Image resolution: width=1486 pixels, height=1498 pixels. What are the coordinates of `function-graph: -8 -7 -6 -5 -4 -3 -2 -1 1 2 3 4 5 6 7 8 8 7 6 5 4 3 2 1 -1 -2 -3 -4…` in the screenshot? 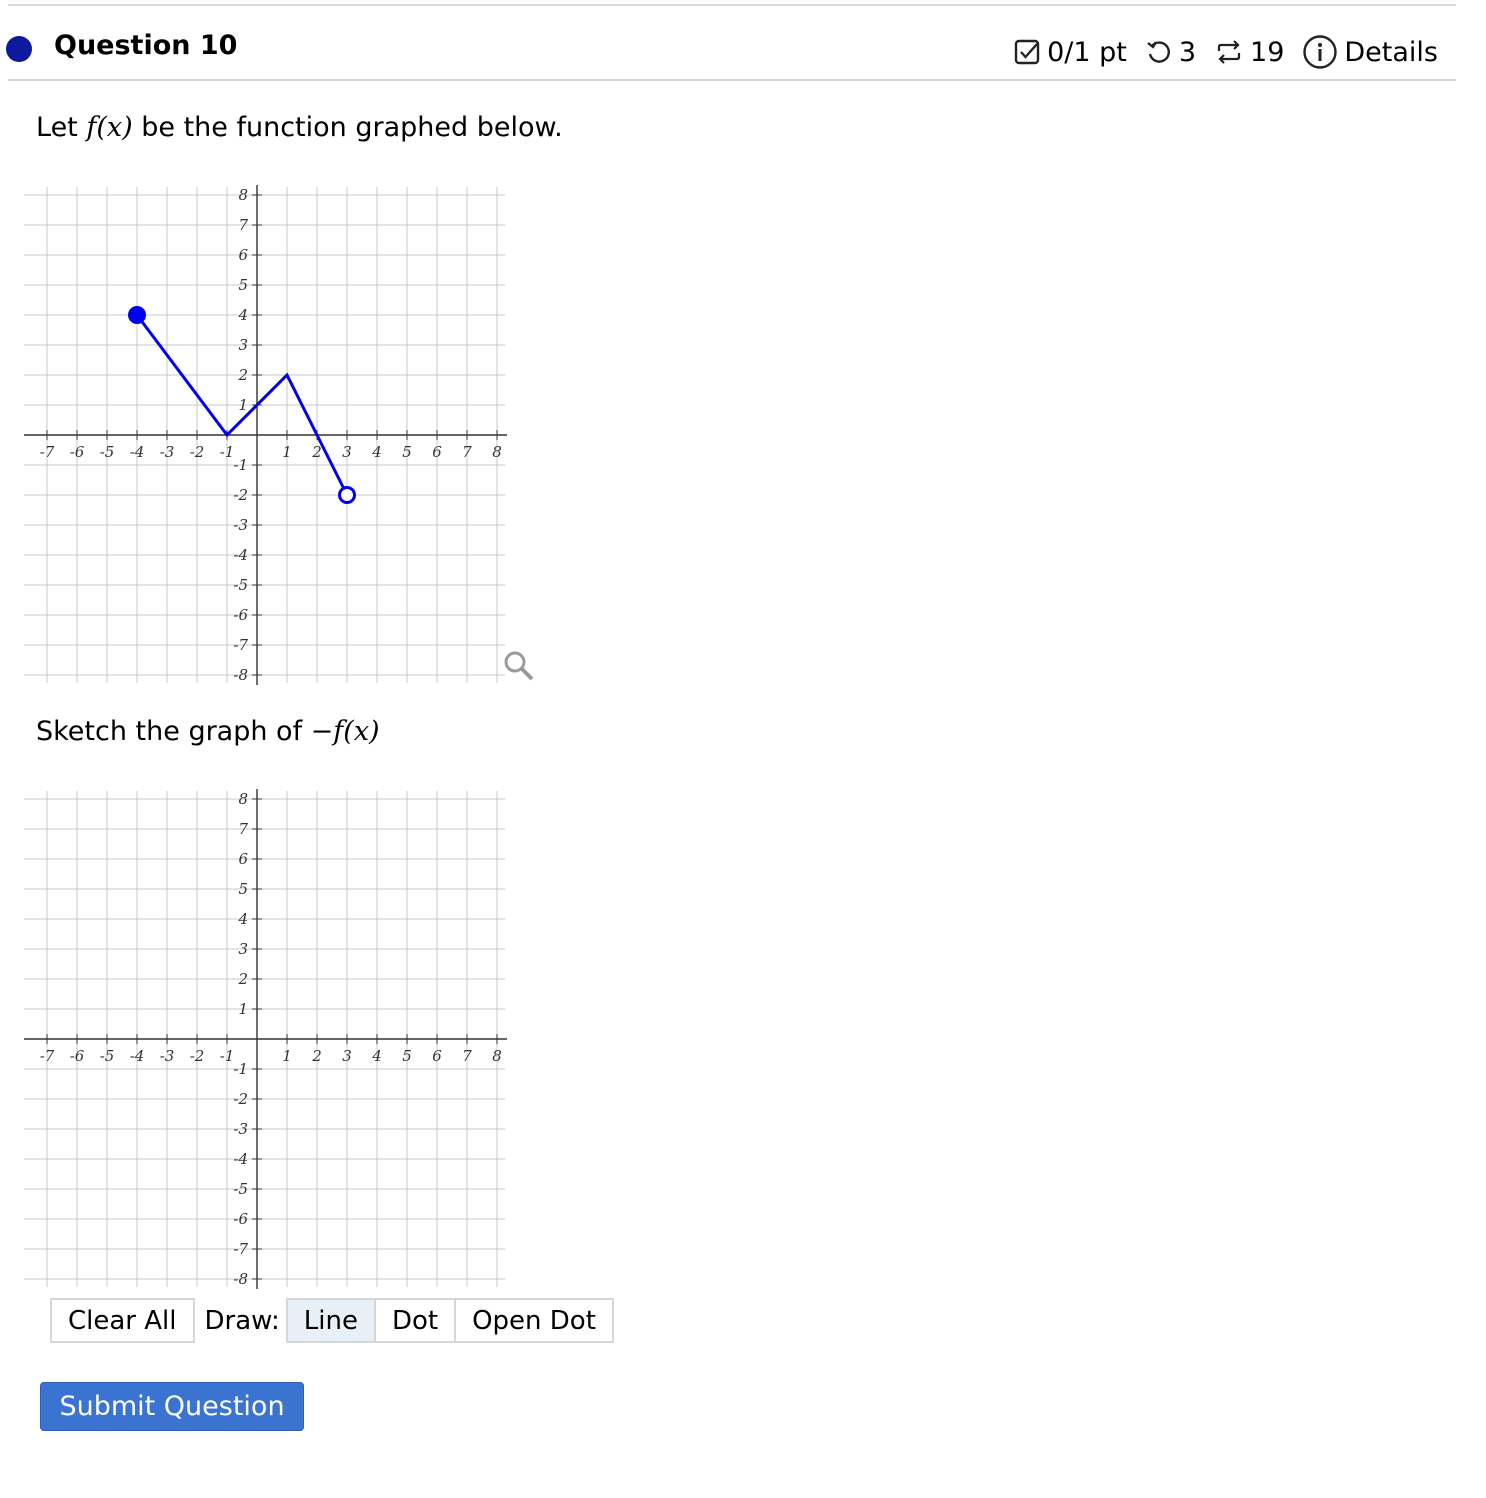 It's located at (285, 437).